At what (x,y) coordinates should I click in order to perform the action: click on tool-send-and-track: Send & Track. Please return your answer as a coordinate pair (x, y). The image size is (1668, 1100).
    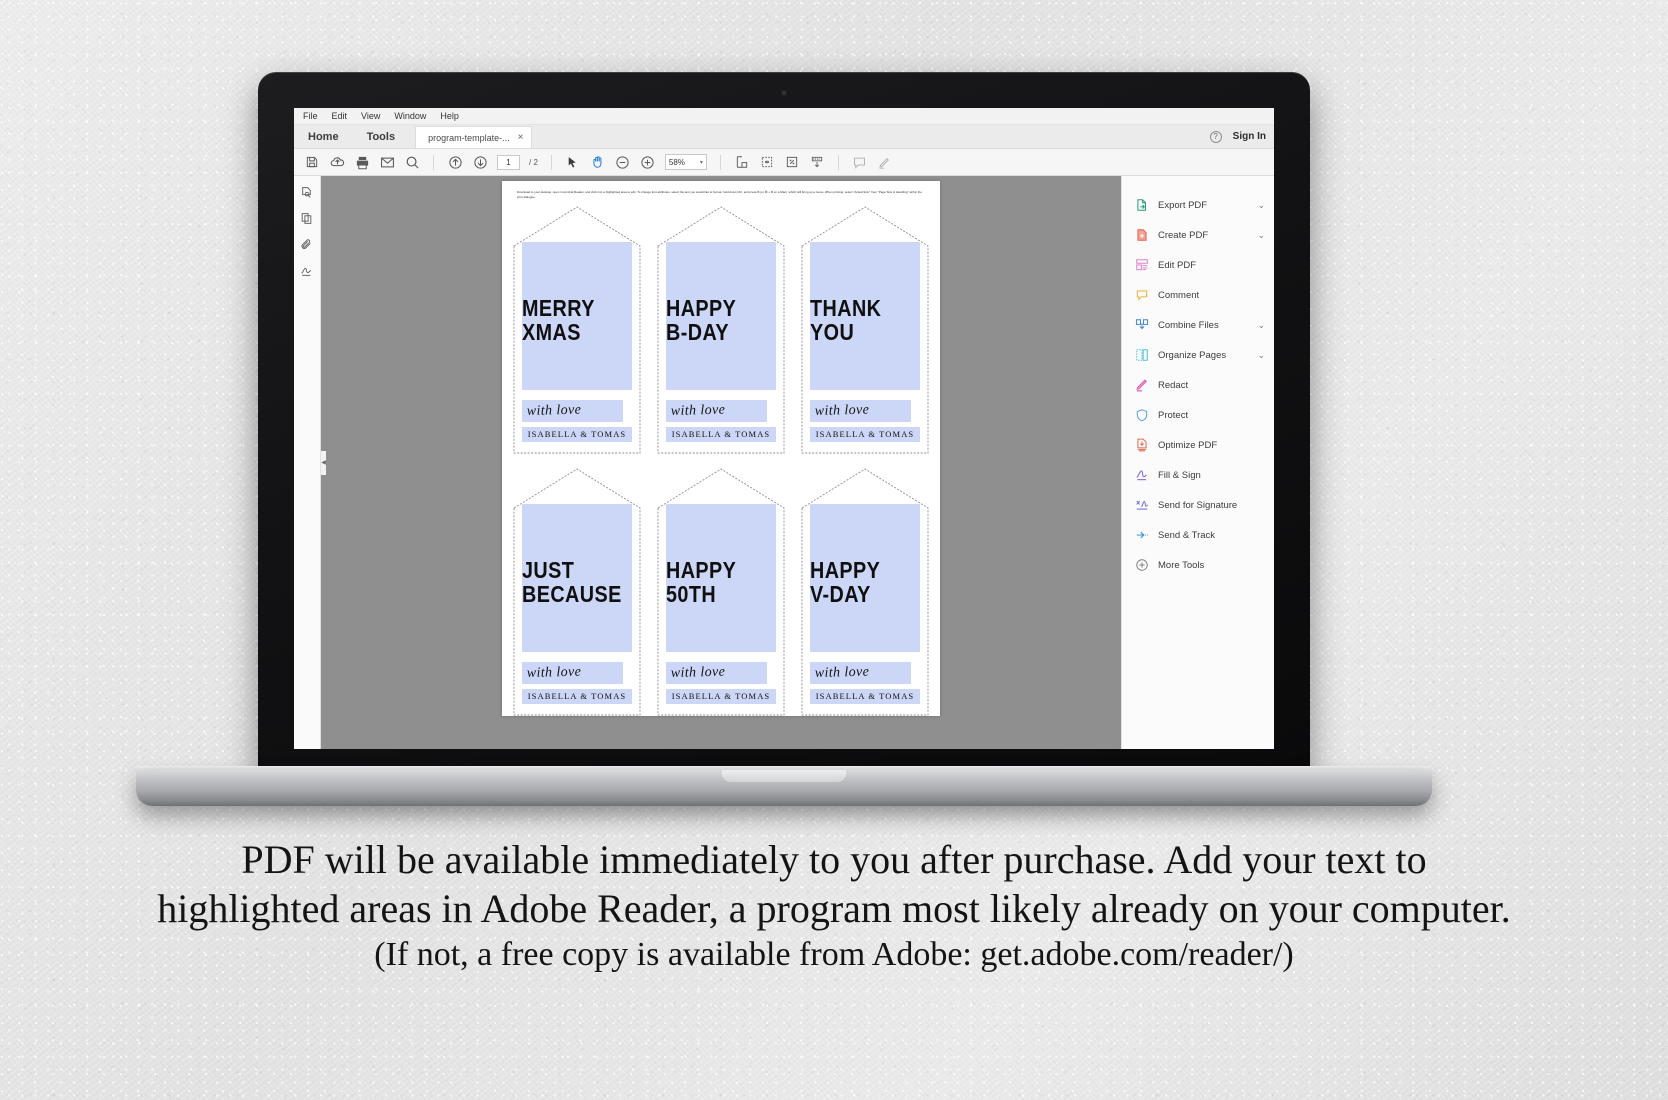
    Looking at the image, I should click on (1198, 535).